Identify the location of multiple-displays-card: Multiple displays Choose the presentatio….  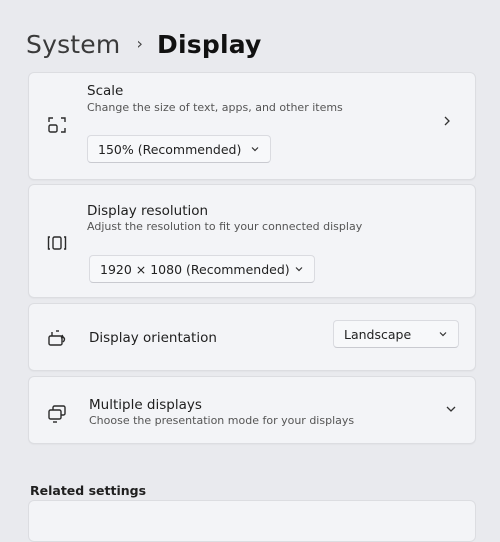
(252, 410).